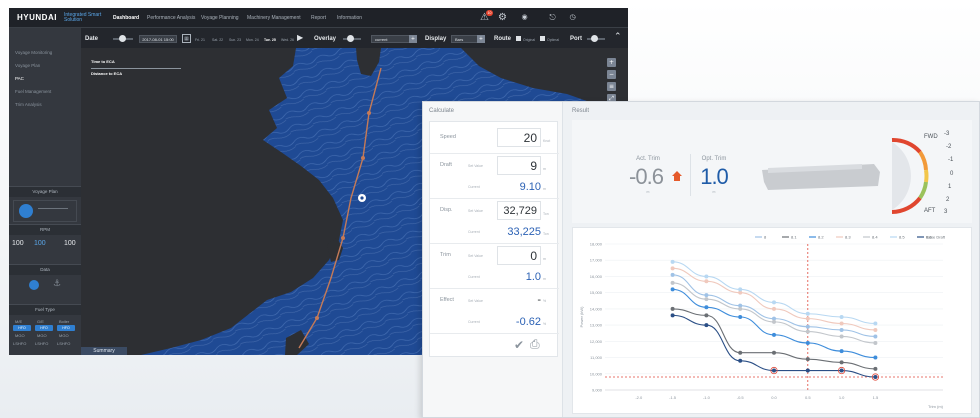 The image size is (980, 418). What do you see at coordinates (66, 328) in the screenshot?
I see `fuel-boiler-hfo-button: HFO` at bounding box center [66, 328].